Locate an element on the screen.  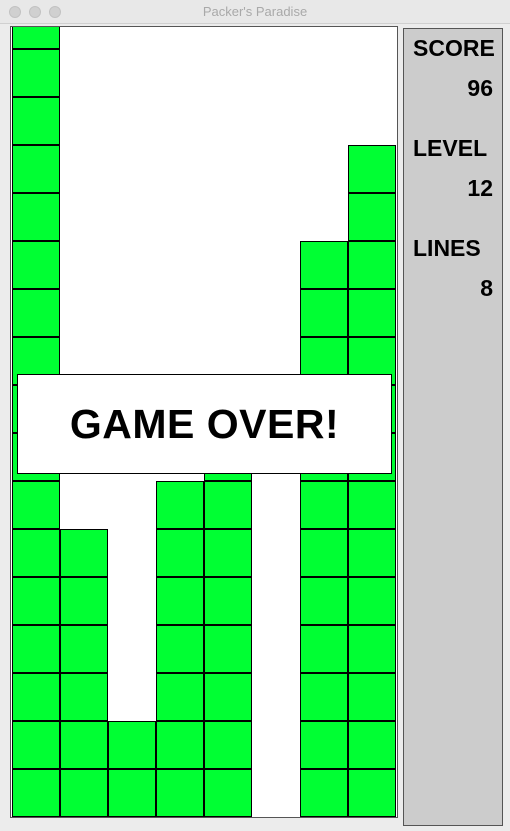
score-value: 96 is located at coordinates (480, 88).